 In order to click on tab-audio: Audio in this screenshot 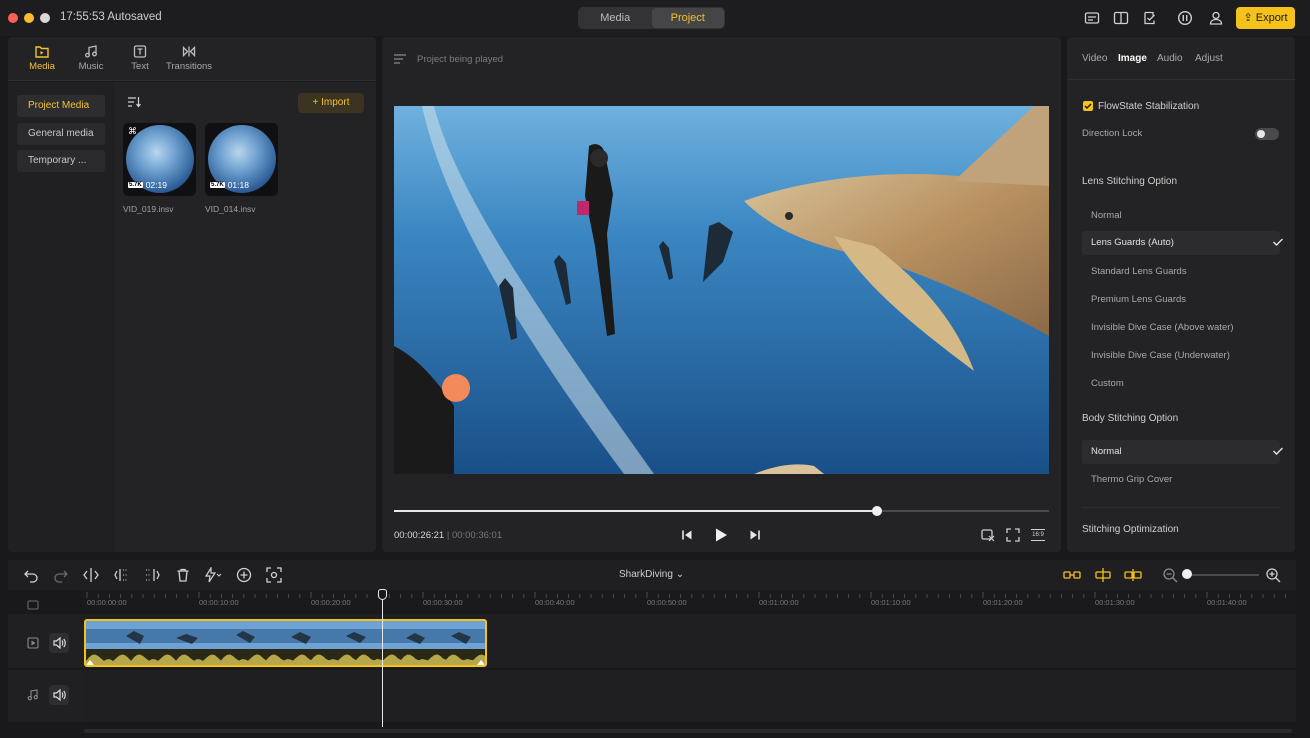, I will do `click(1170, 58)`.